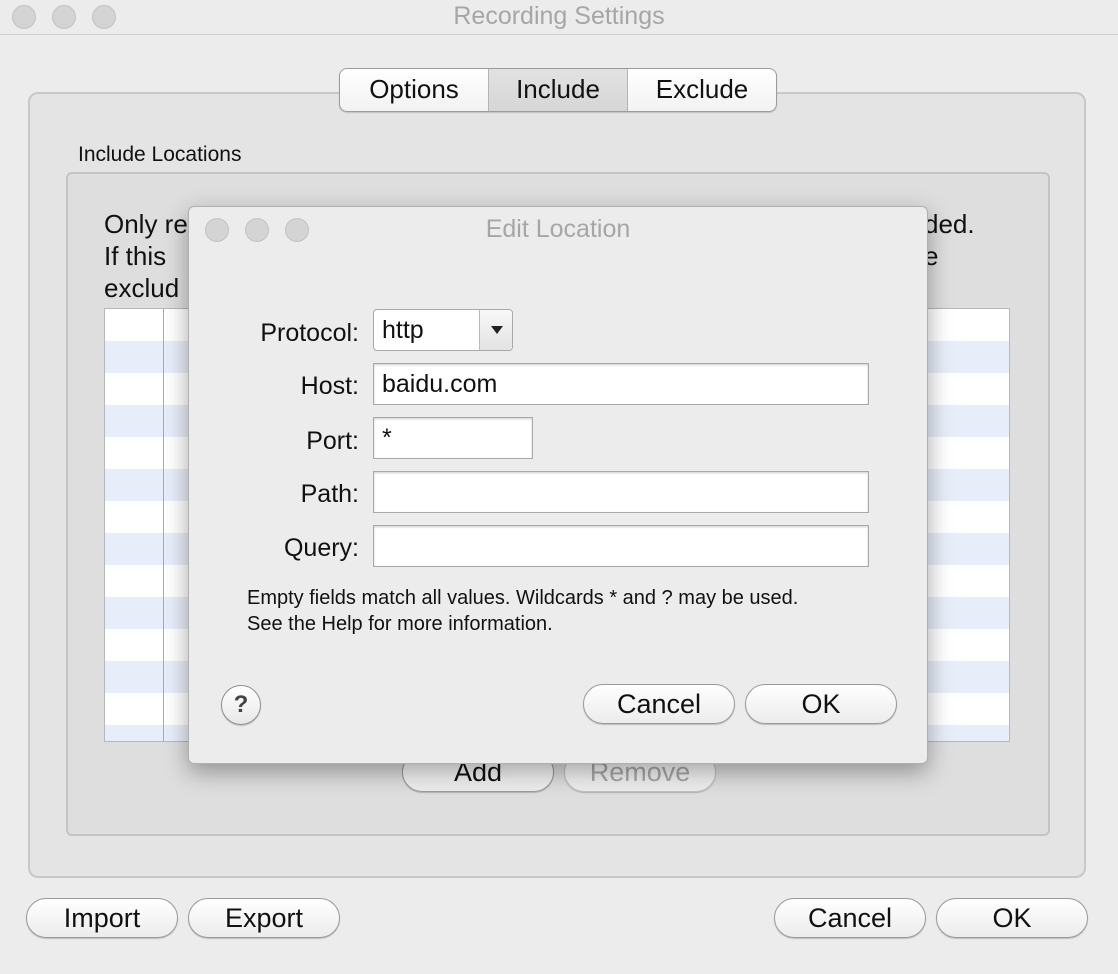 This screenshot has height=974, width=1118. What do you see at coordinates (821, 704) in the screenshot?
I see `dialog-ok-button: OK` at bounding box center [821, 704].